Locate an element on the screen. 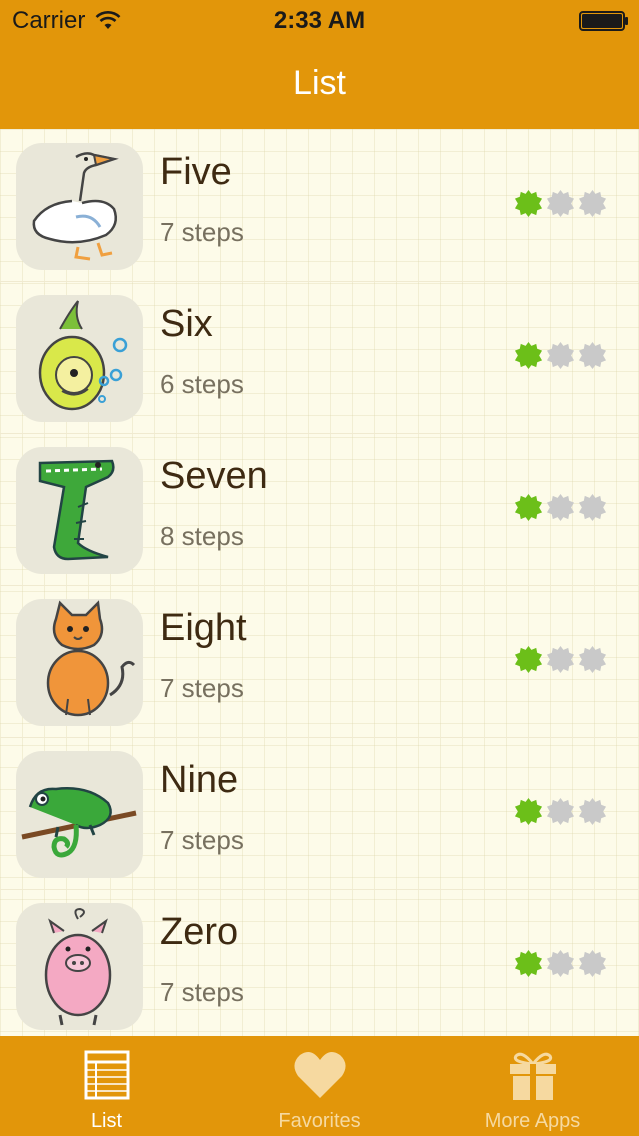 The height and width of the screenshot is (1136, 639). list-item: Six 6 steps is located at coordinates (319, 357).